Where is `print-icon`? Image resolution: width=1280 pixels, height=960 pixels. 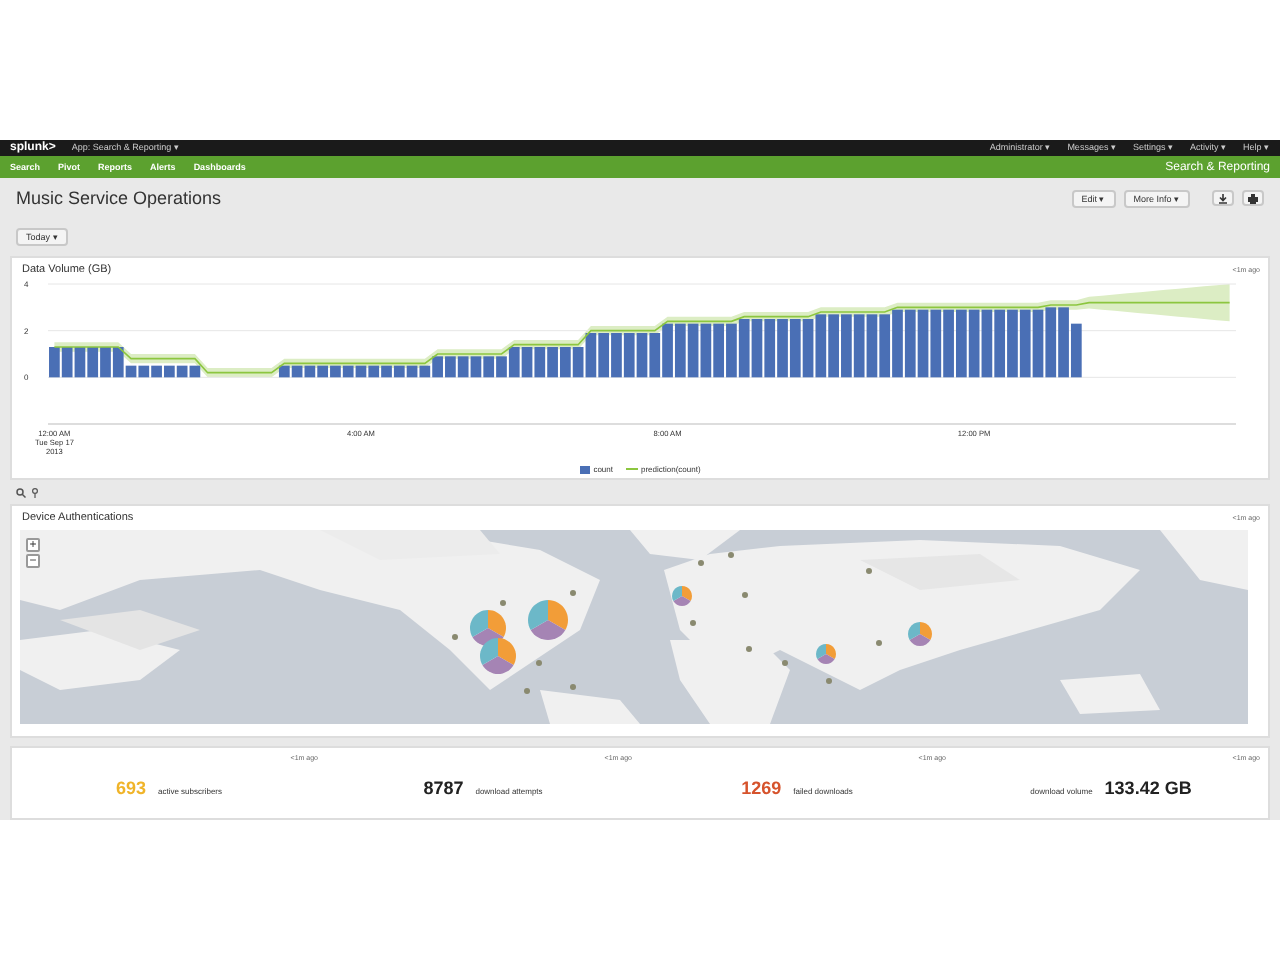 print-icon is located at coordinates (1253, 198).